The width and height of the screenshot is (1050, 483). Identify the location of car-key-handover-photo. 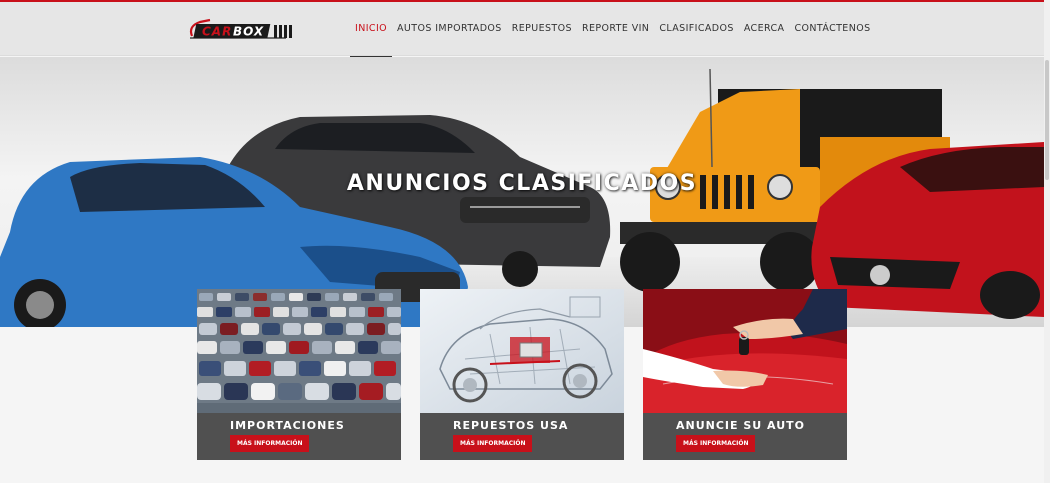
(745, 351).